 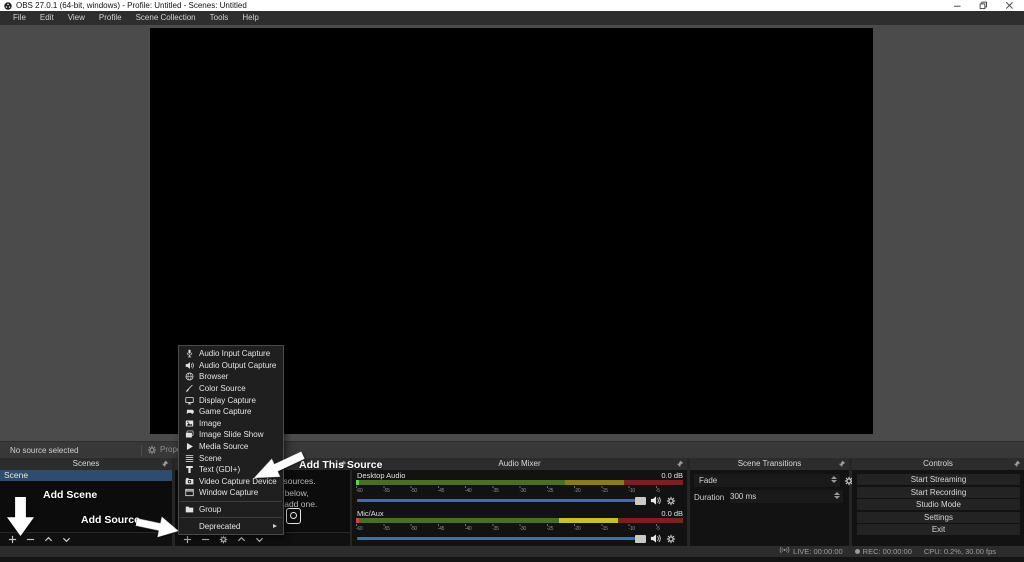 What do you see at coordinates (231, 424) in the screenshot?
I see `menu-item-image: Image` at bounding box center [231, 424].